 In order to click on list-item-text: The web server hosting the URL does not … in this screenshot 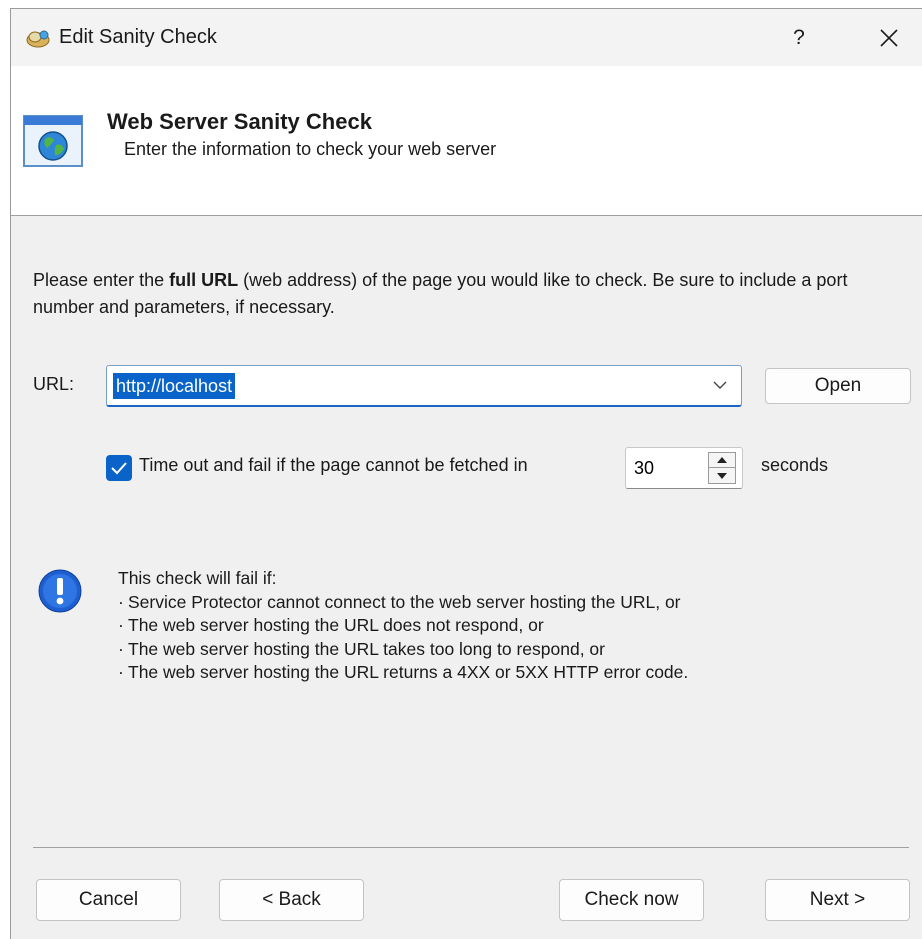, I will do `click(336, 625)`.